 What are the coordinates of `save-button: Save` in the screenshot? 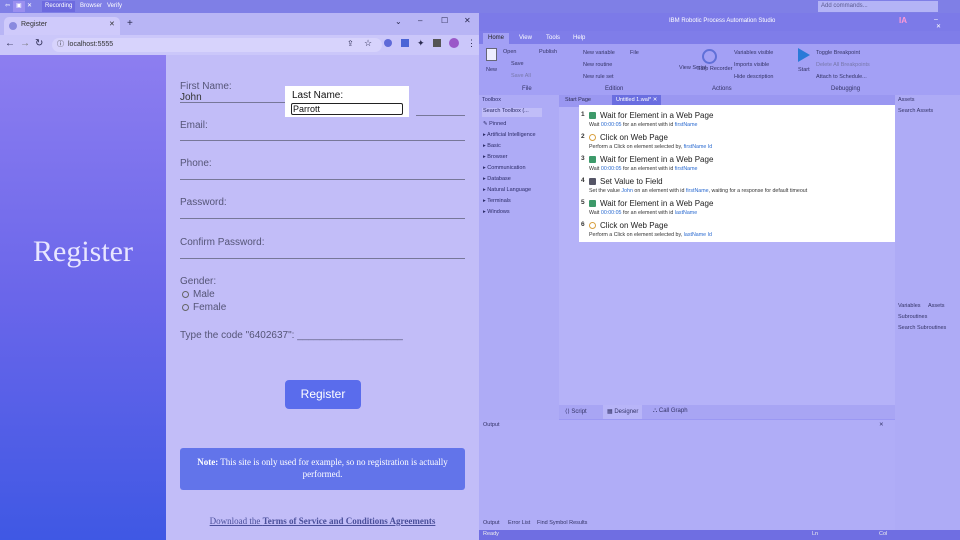 It's located at (517, 64).